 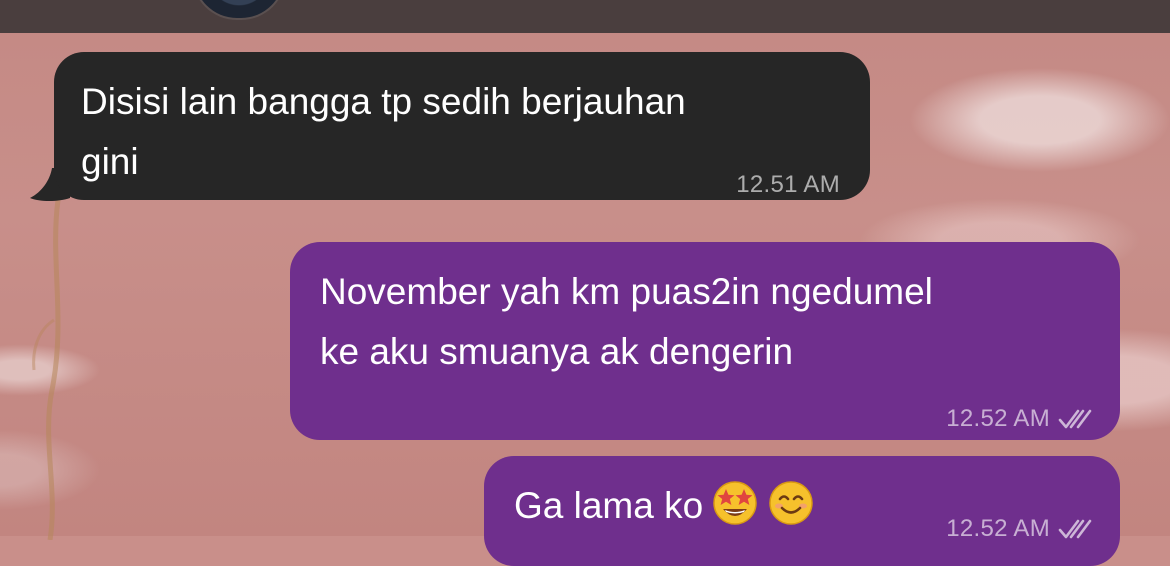 I want to click on chat-header-bar, so click(x=585, y=16).